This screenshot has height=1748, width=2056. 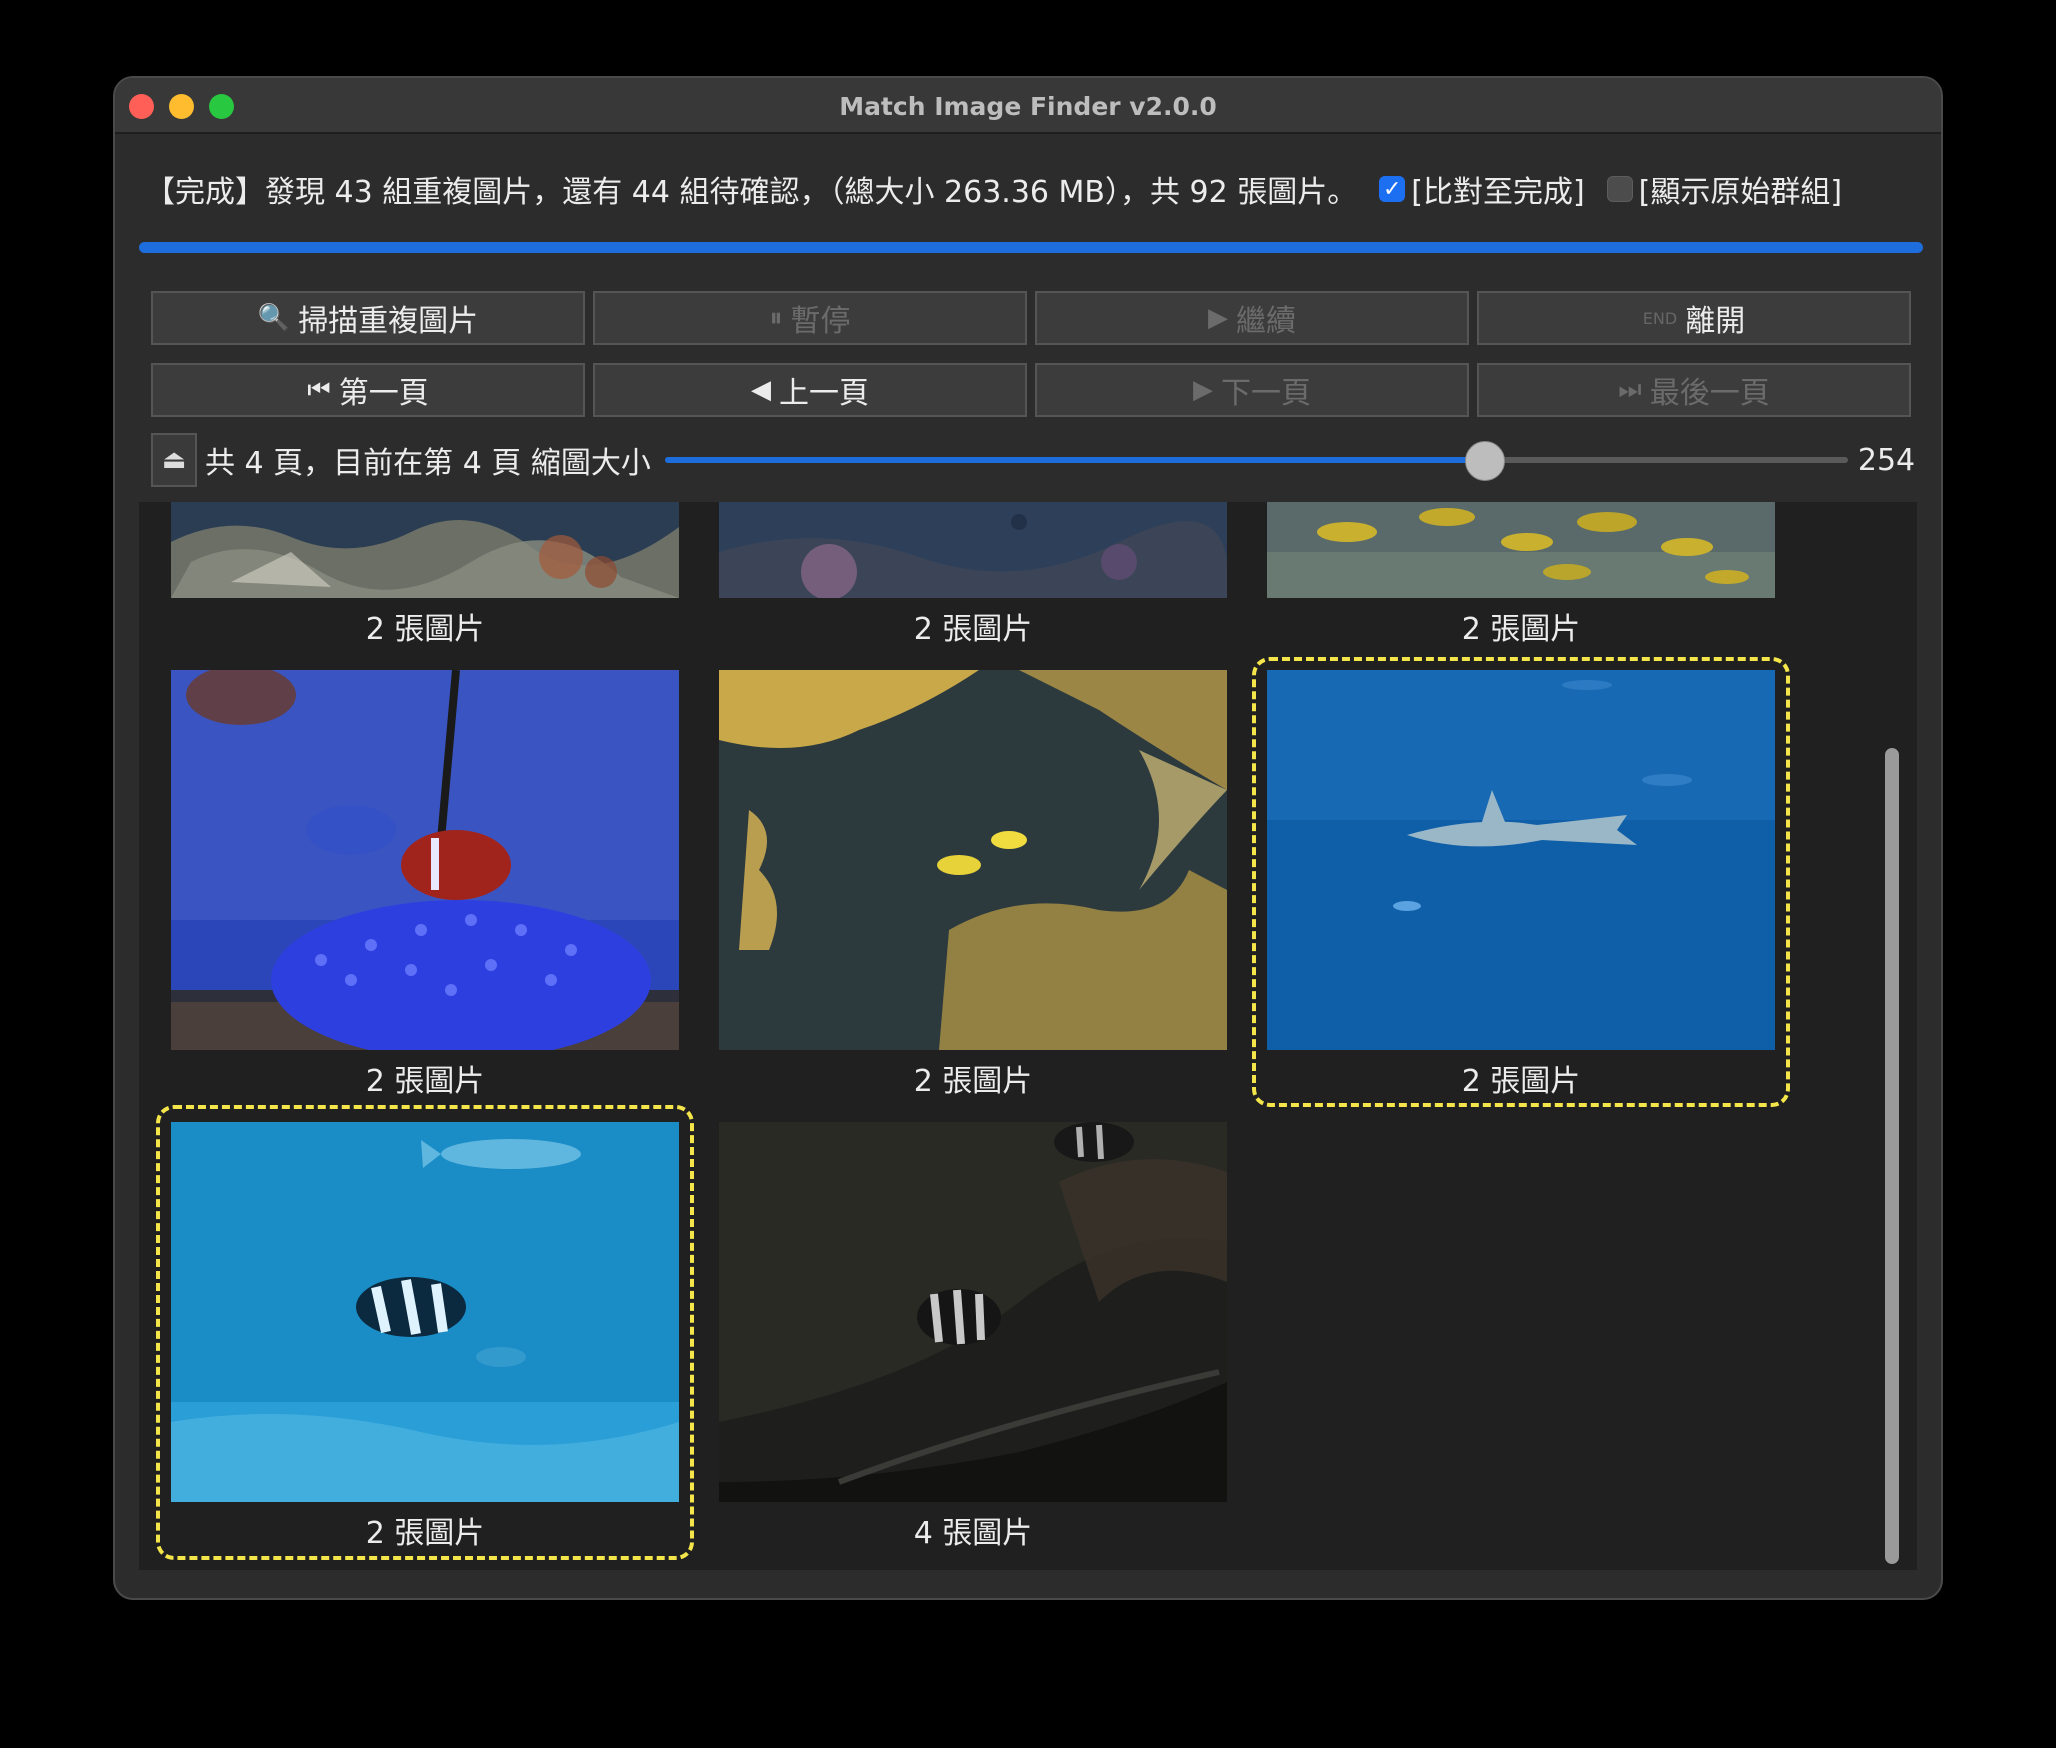 I want to click on eject-icon: ⏏, so click(x=174, y=460).